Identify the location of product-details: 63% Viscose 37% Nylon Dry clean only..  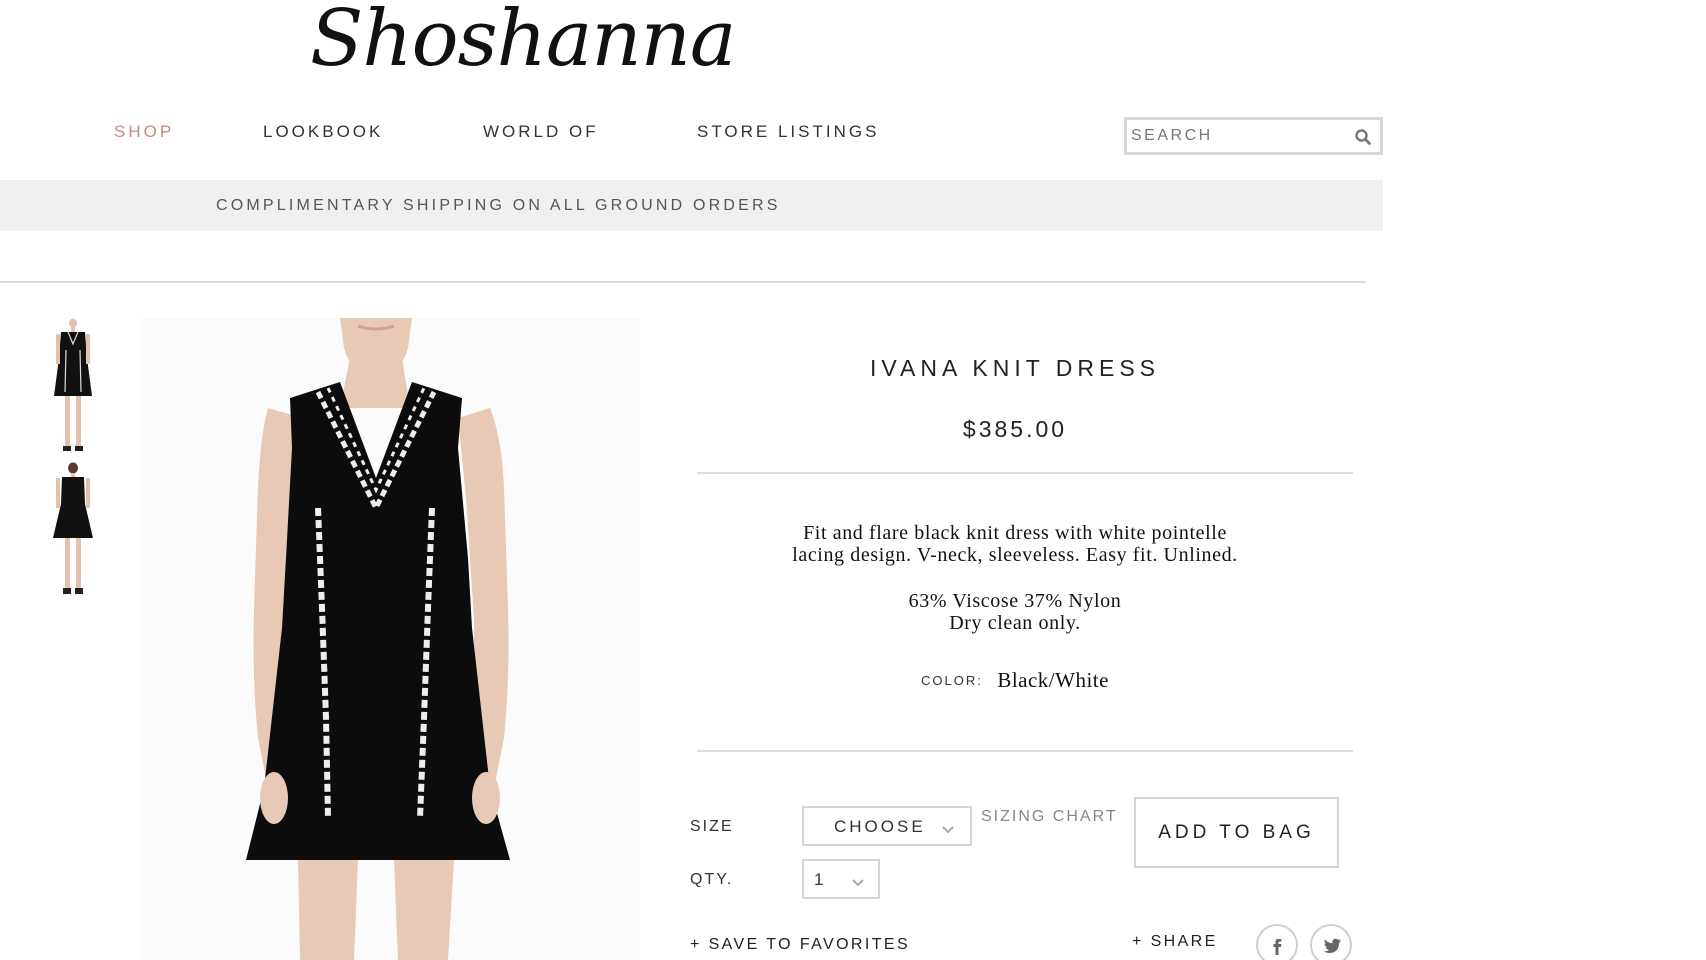
(1015, 612).